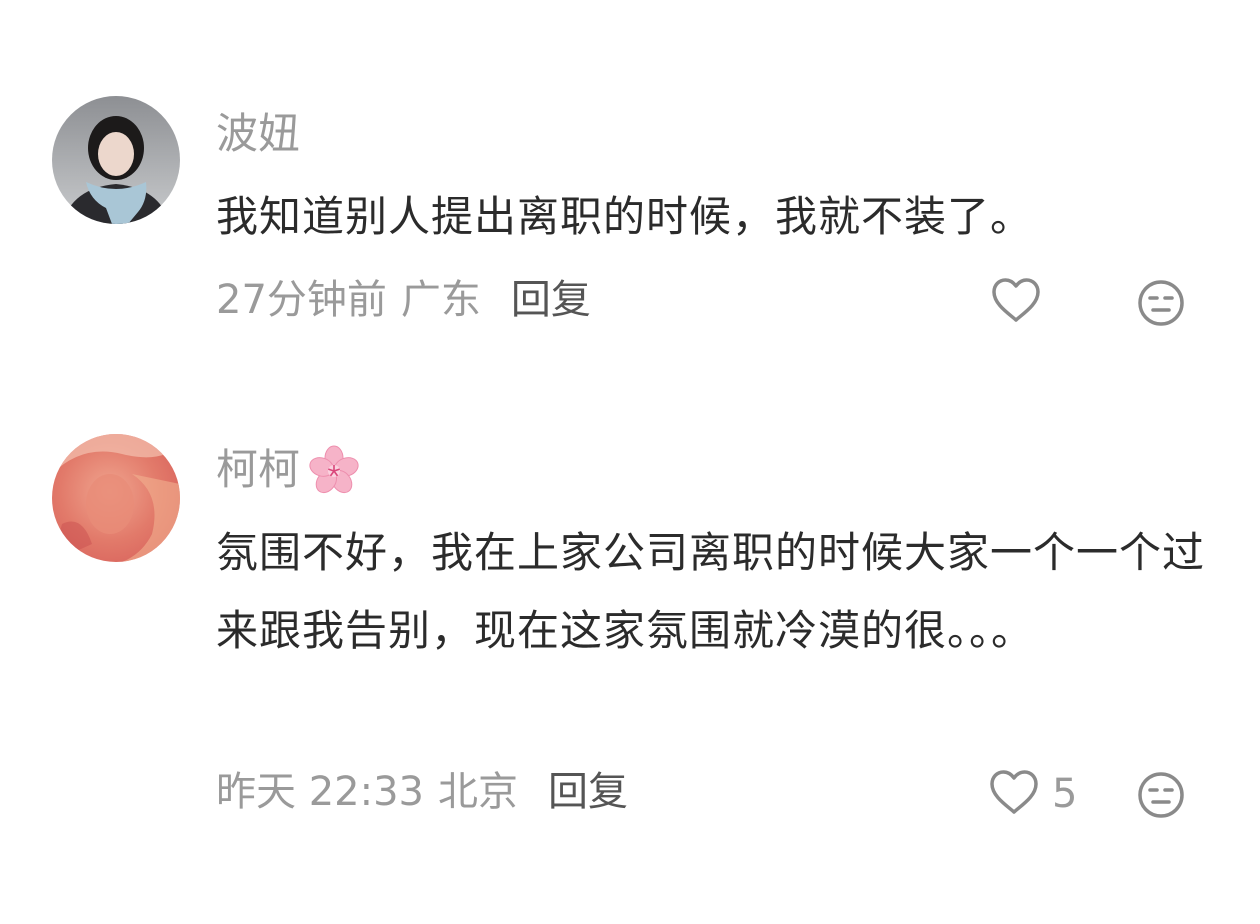 The width and height of the screenshot is (1260, 924). Describe the element at coordinates (258, 134) in the screenshot. I see `username: 波妞` at that location.